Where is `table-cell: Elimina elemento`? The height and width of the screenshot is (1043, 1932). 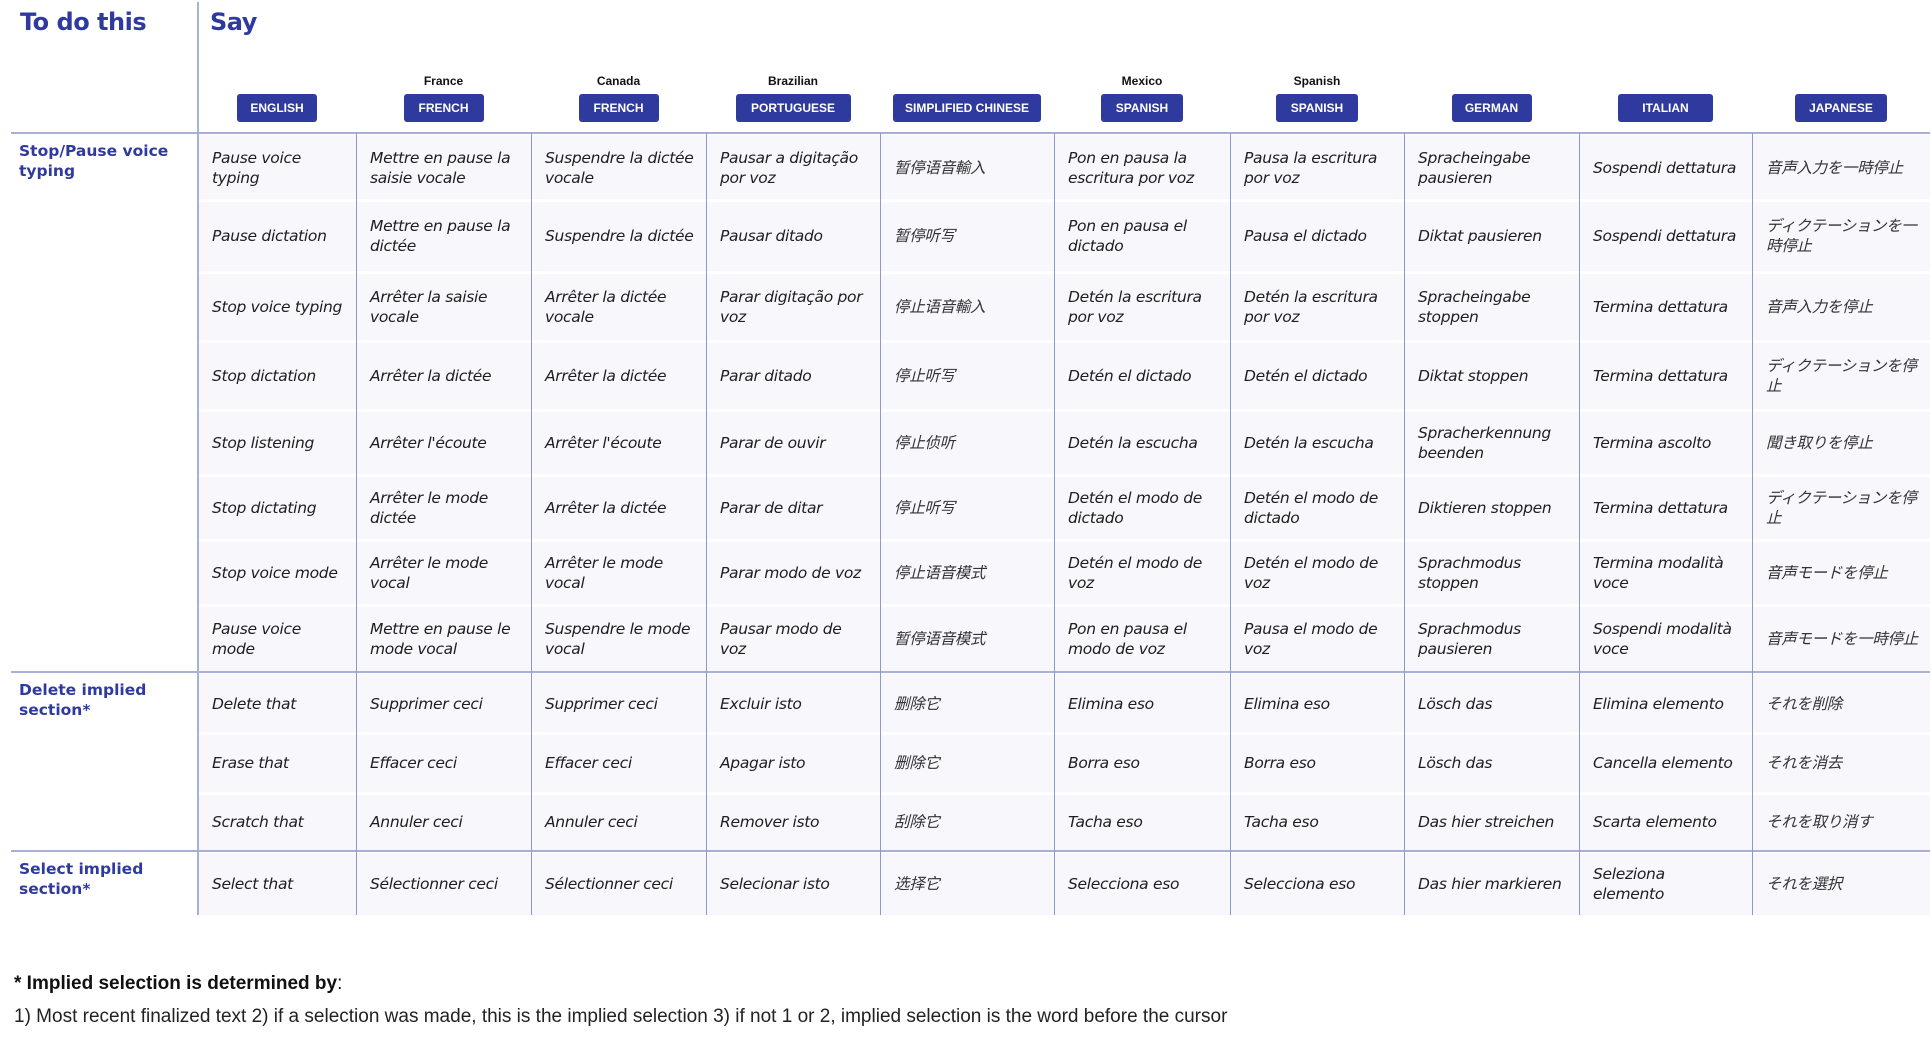
table-cell: Elimina elemento is located at coordinates (1666, 703).